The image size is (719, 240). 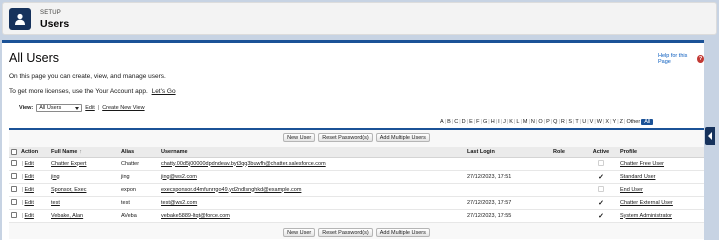 What do you see at coordinates (164, 91) in the screenshot?
I see `lets-go-link: Let's Go` at bounding box center [164, 91].